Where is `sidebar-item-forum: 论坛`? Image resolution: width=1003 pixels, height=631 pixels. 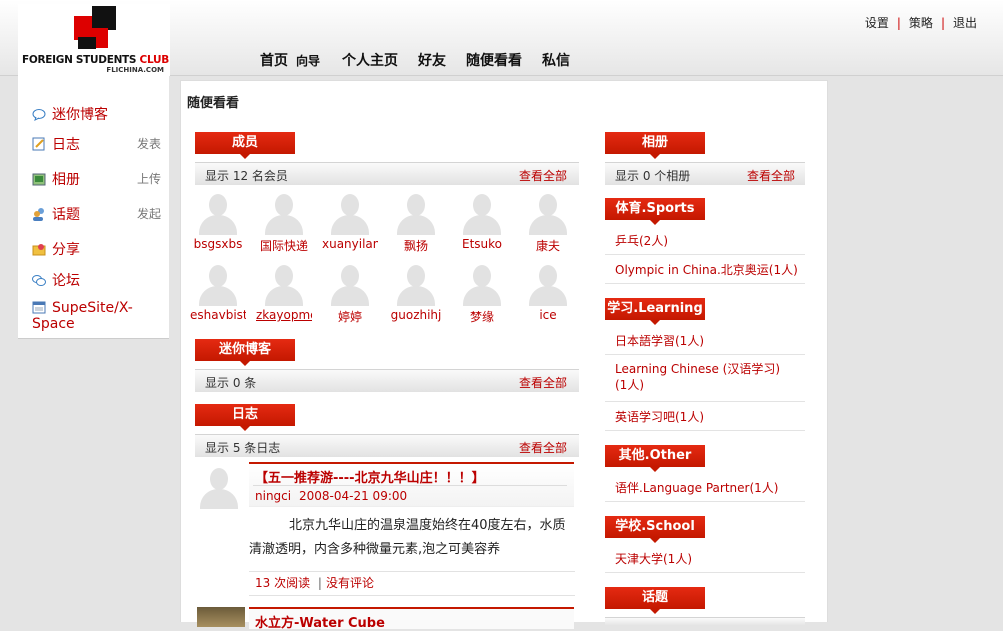
sidebar-item-forum: 论坛 is located at coordinates (56, 280).